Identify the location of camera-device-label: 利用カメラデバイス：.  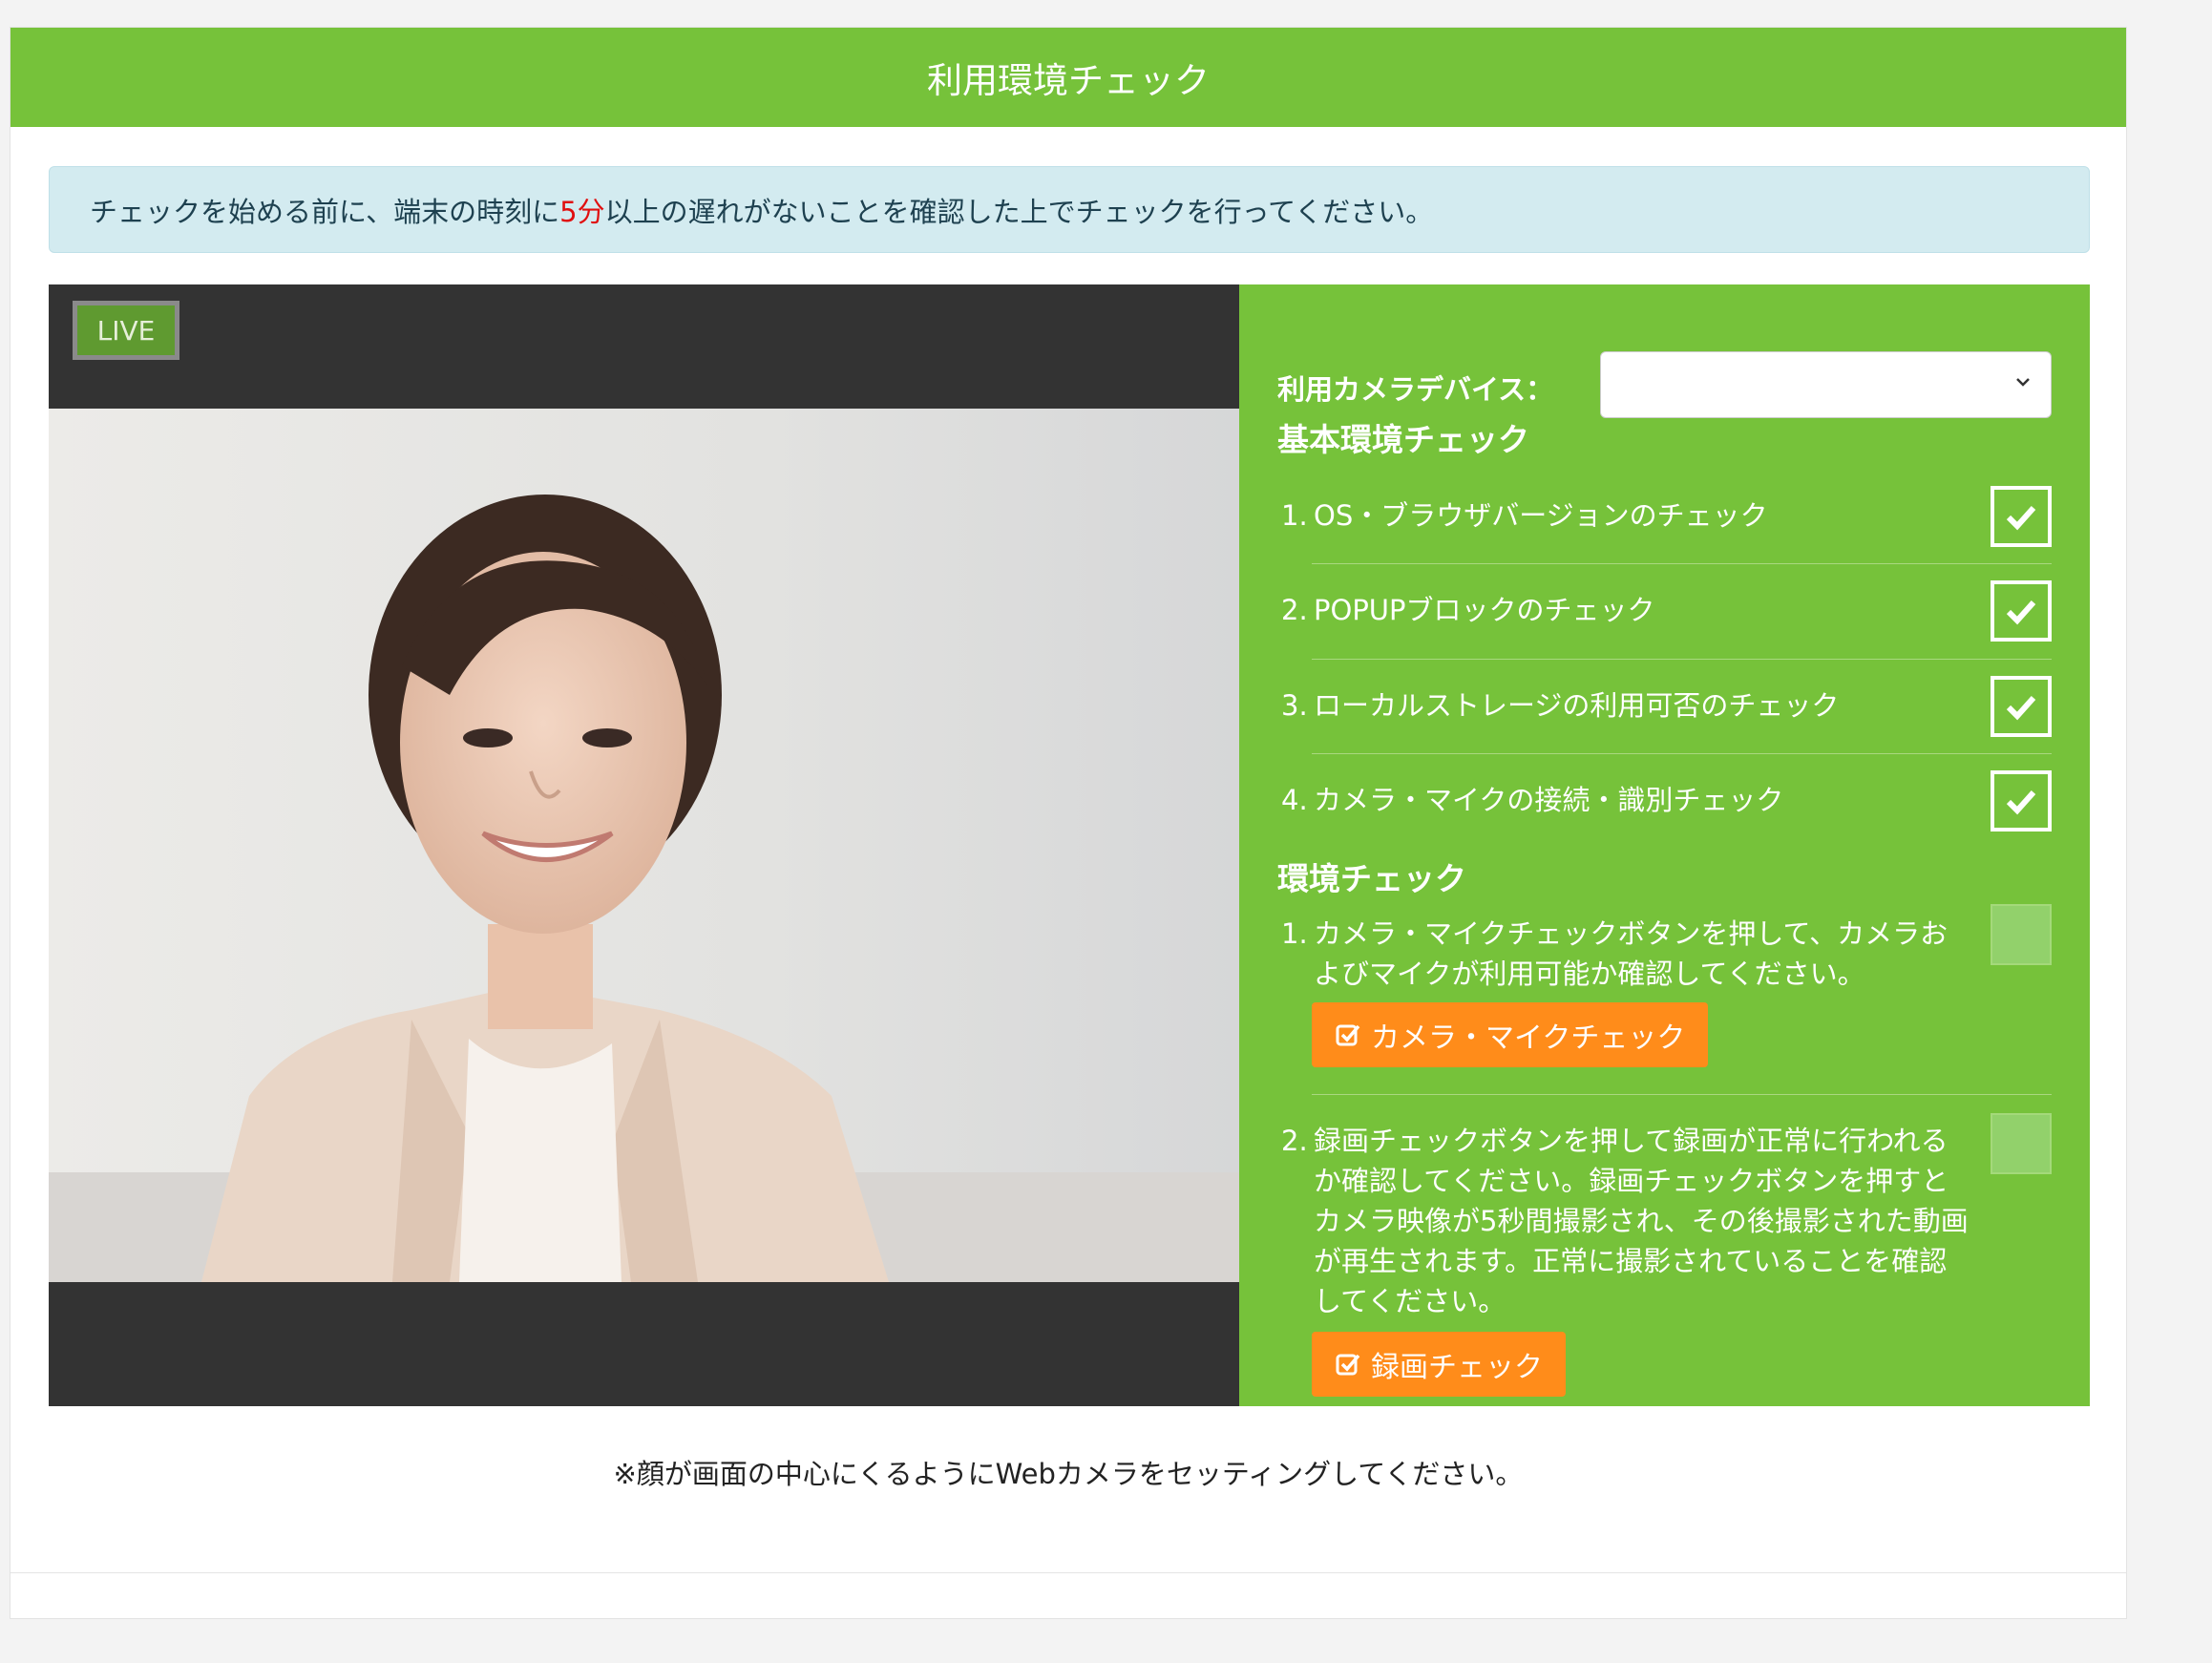
(1416, 389).